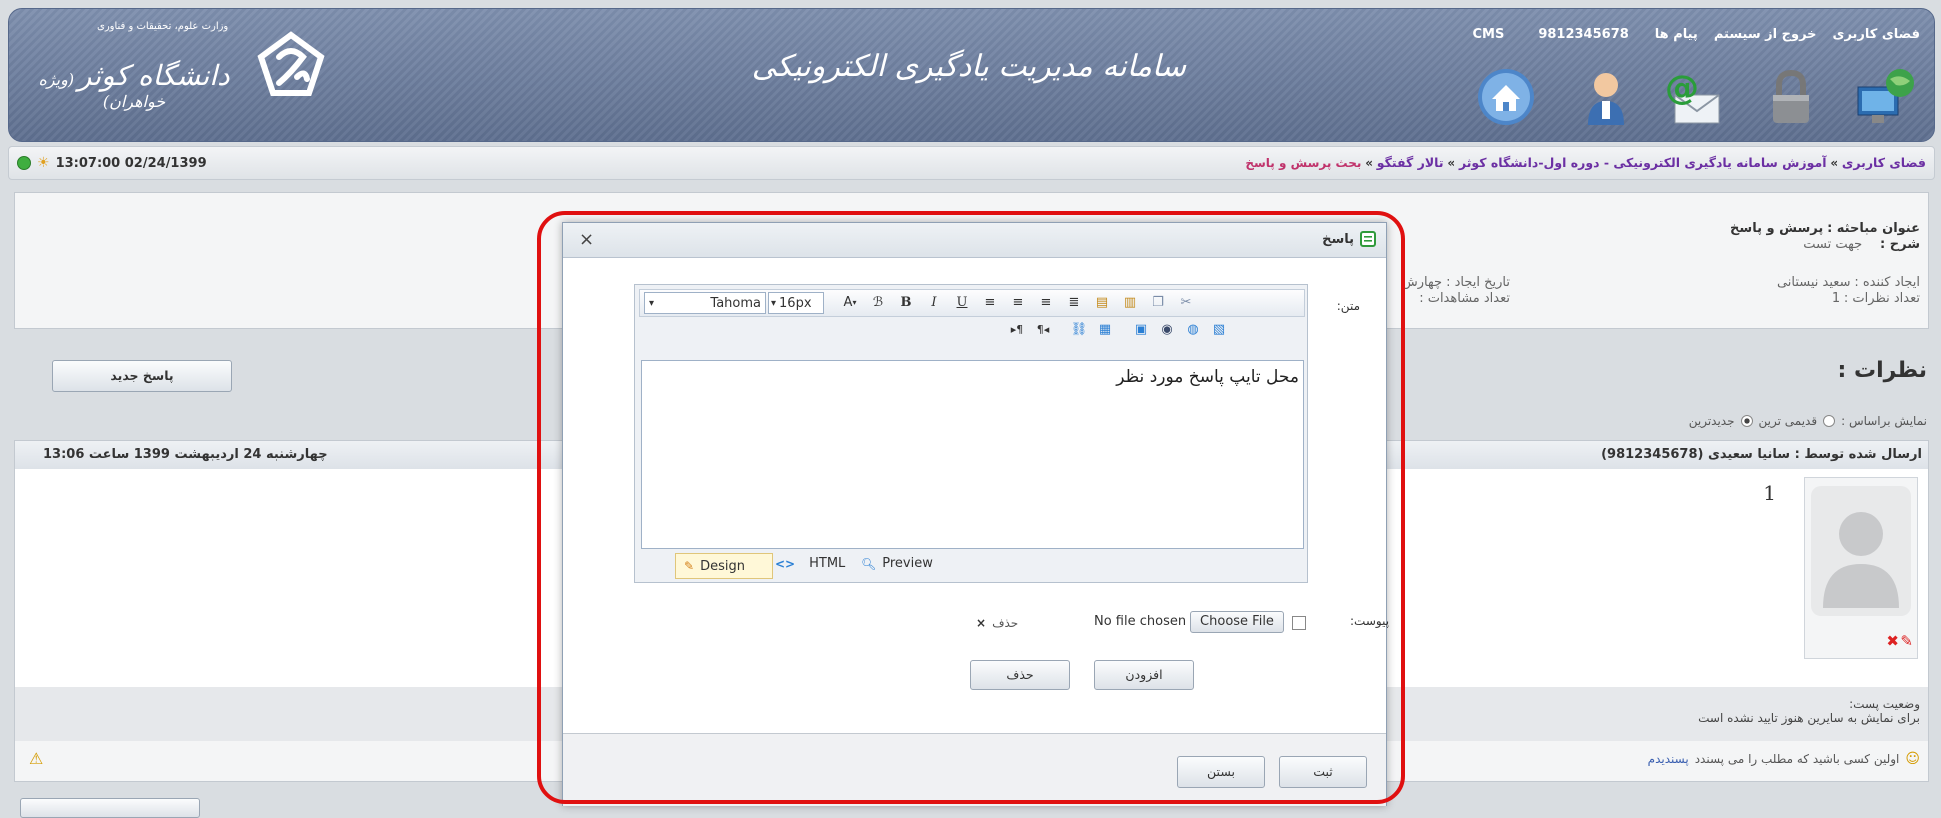 The width and height of the screenshot is (1941, 818). What do you see at coordinates (1079, 329) in the screenshot?
I see `hyperlink-icon: ⛓` at bounding box center [1079, 329].